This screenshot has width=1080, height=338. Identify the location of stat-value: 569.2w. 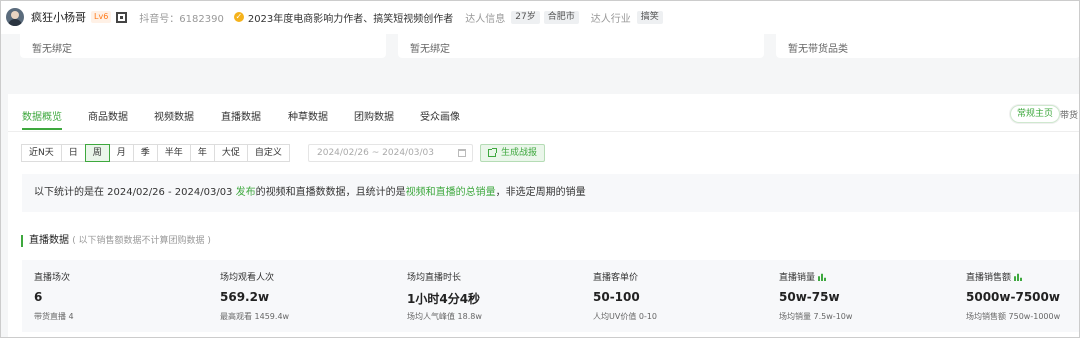
(245, 297).